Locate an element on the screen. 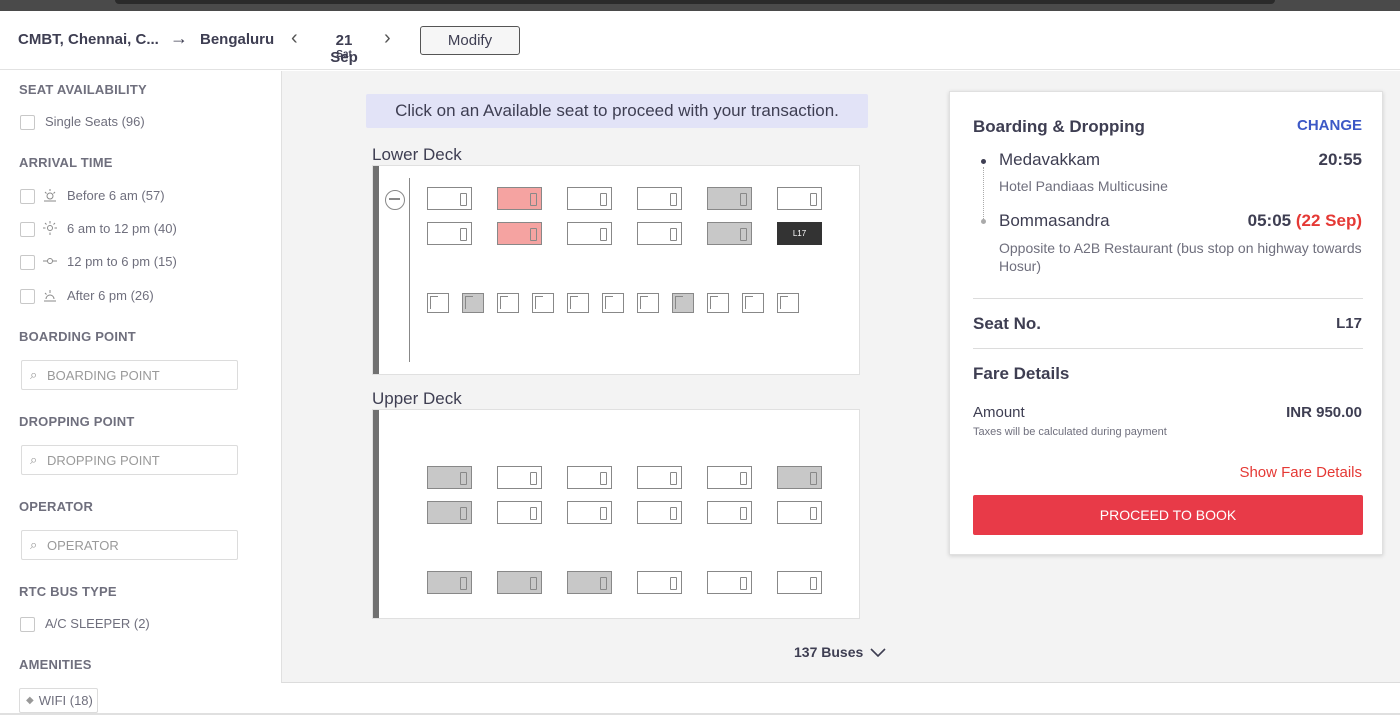  route-line is located at coordinates (983, 193).